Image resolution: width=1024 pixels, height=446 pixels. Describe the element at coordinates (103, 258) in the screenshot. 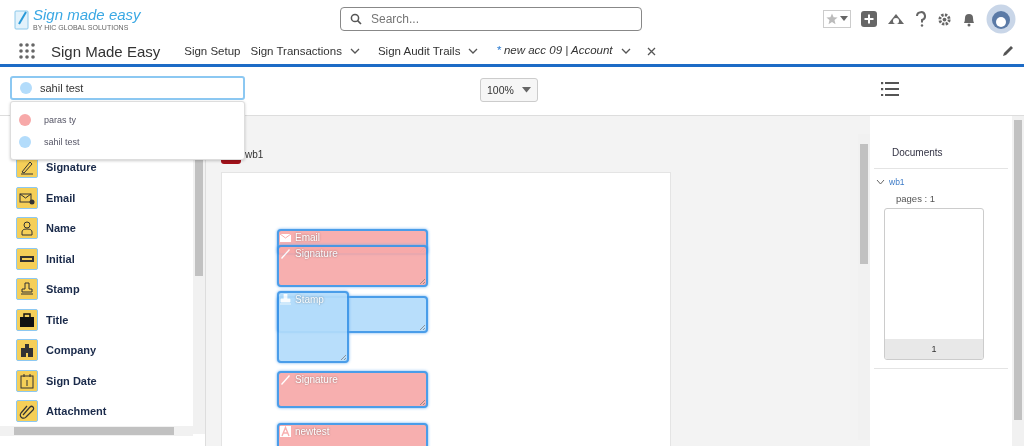

I see `field-type-item: Initial` at that location.